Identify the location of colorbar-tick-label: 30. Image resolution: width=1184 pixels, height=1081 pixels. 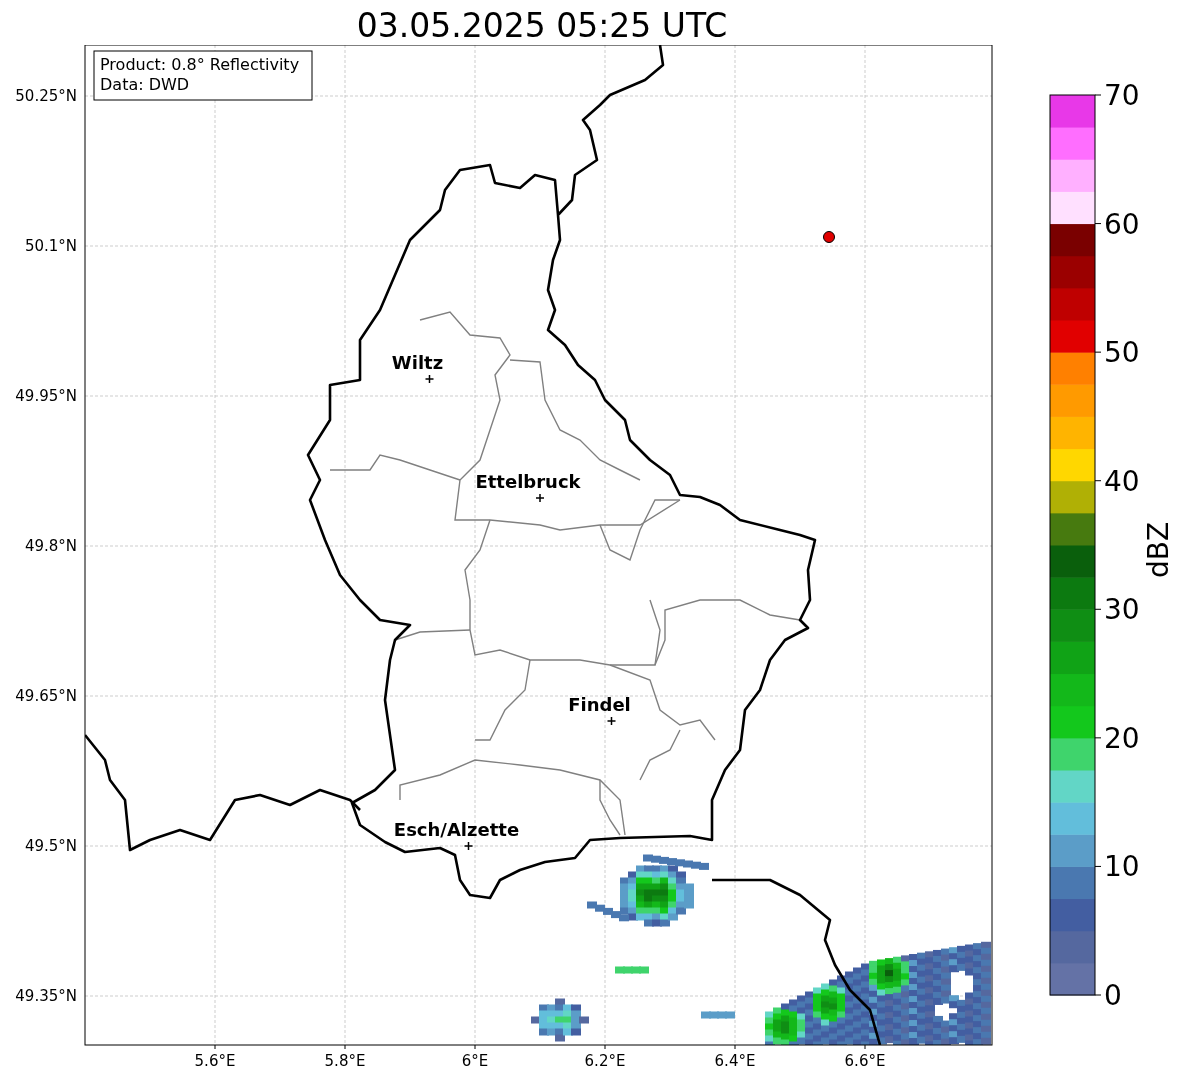
(1122, 610).